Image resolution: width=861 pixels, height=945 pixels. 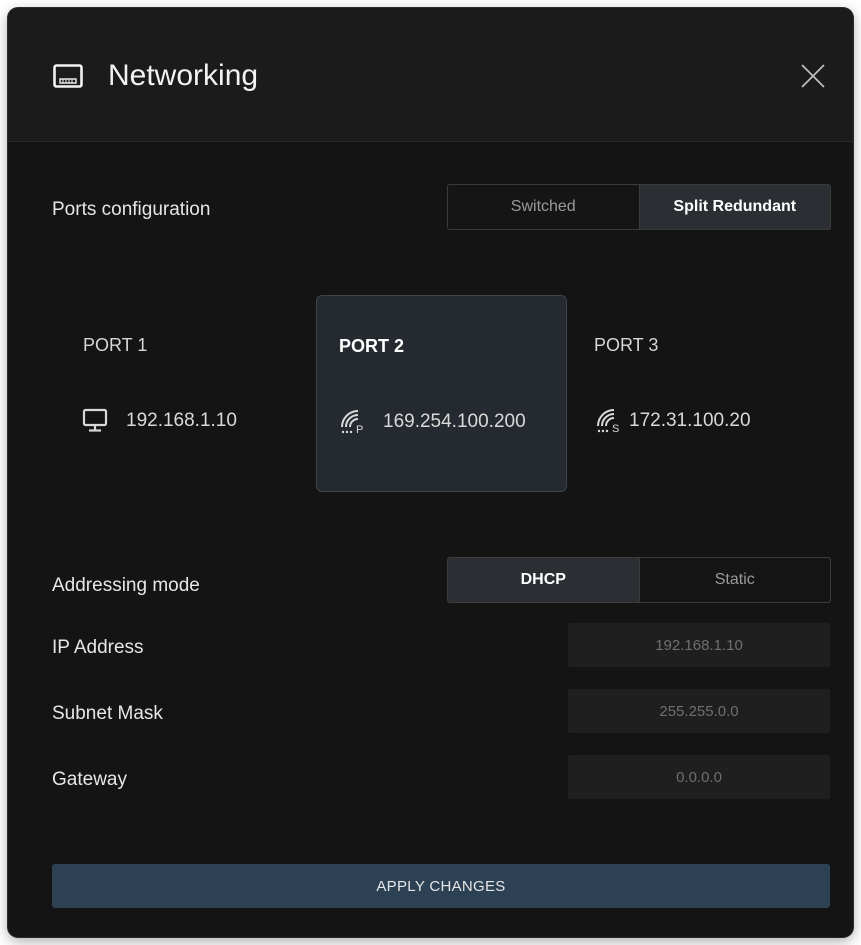 I want to click on port-3-card: PORT 3 S 172.31.100.20, so click(x=708, y=393).